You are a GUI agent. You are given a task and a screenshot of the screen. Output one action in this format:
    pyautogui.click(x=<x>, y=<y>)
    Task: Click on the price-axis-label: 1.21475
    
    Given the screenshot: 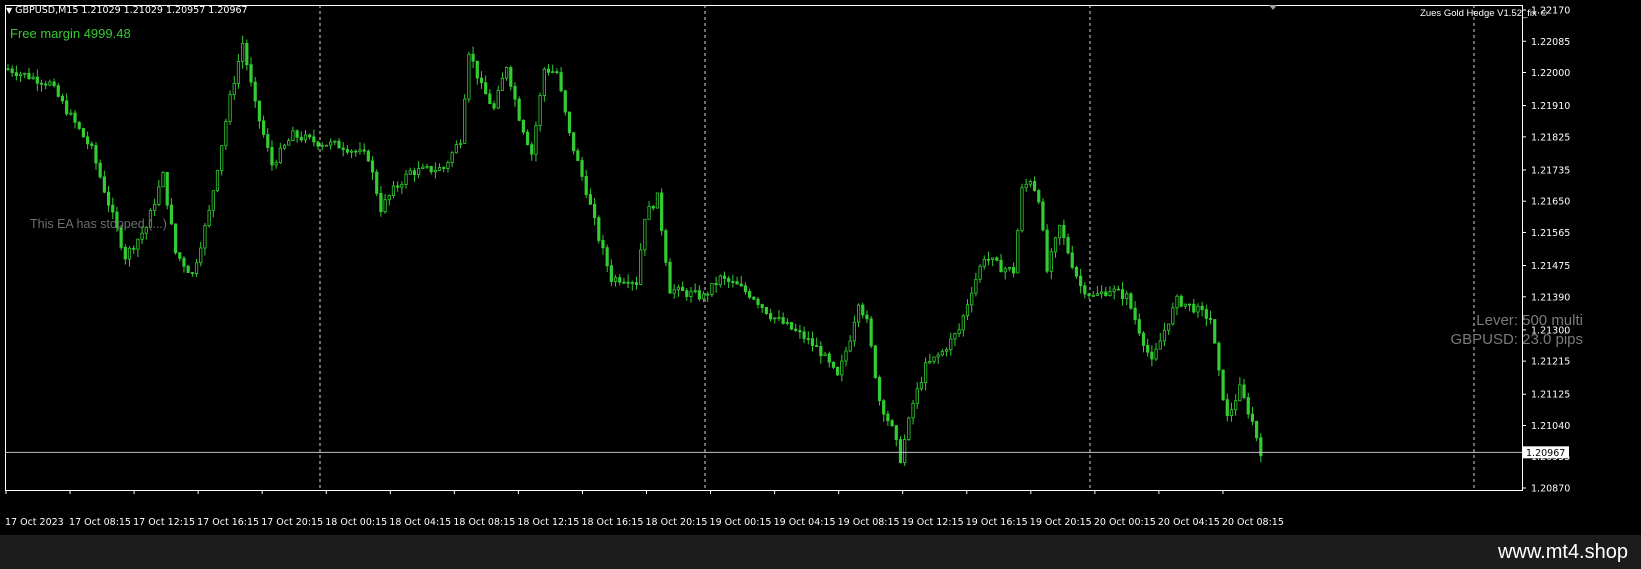 What is the action you would take?
    pyautogui.click(x=1550, y=266)
    